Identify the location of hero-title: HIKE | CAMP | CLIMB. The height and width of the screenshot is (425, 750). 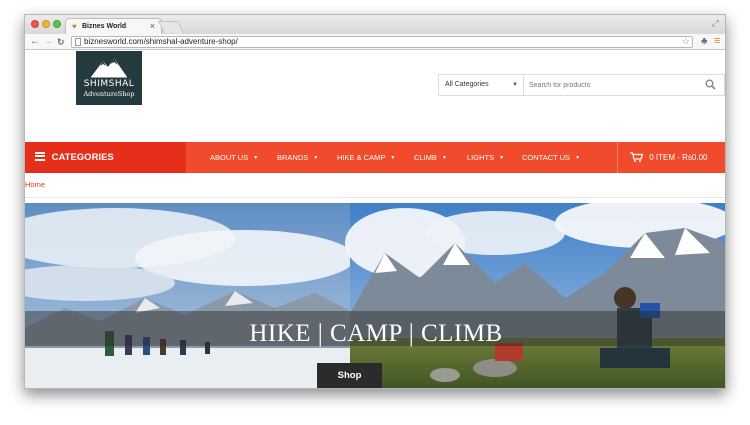
(376, 333).